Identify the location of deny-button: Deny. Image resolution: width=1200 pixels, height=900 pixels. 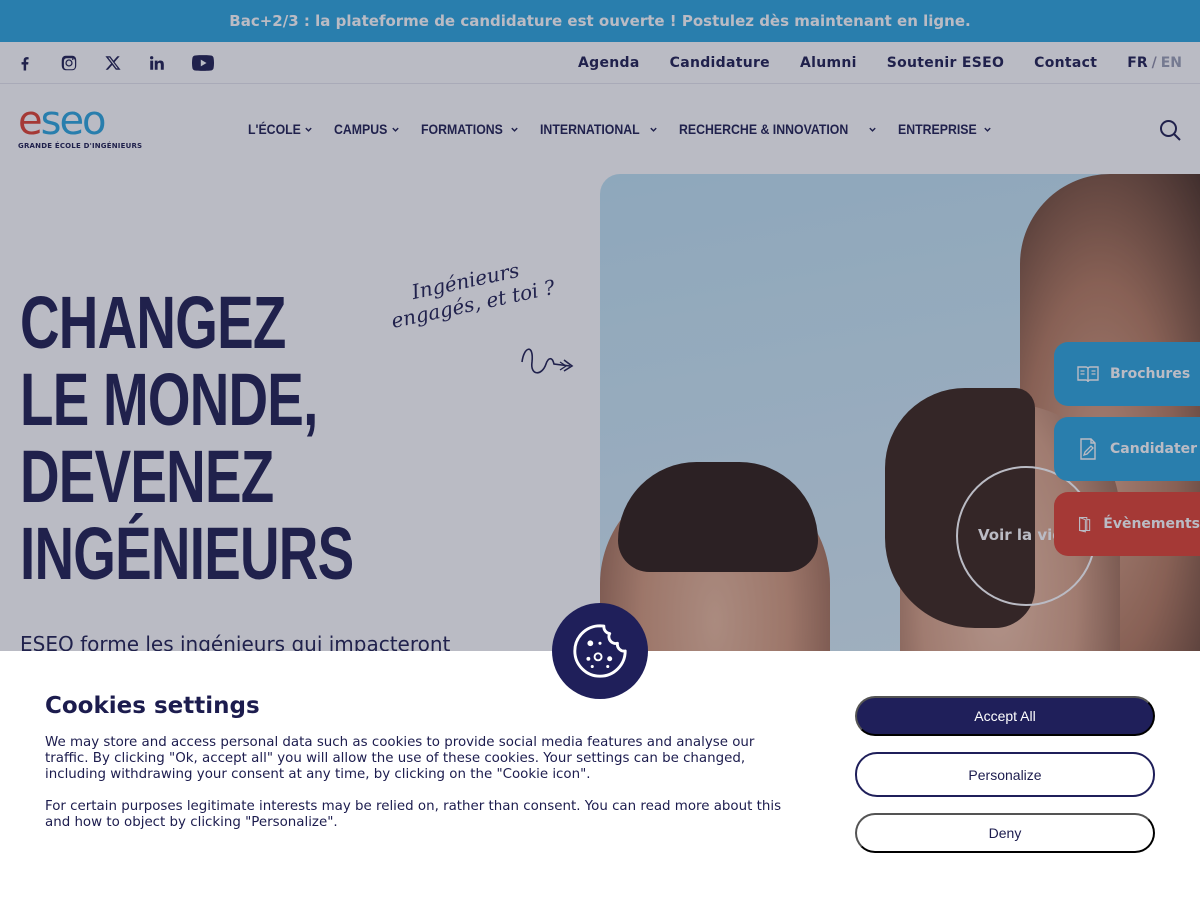
(1005, 833).